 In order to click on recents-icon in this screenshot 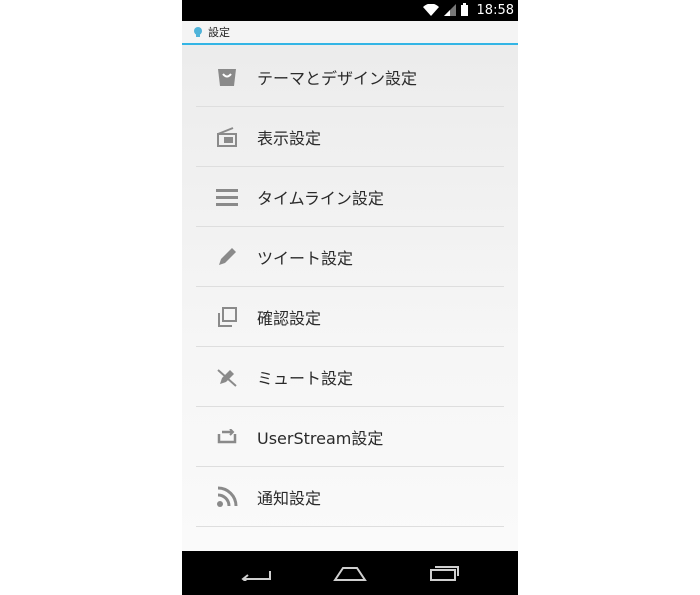, I will do `click(444, 573)`.